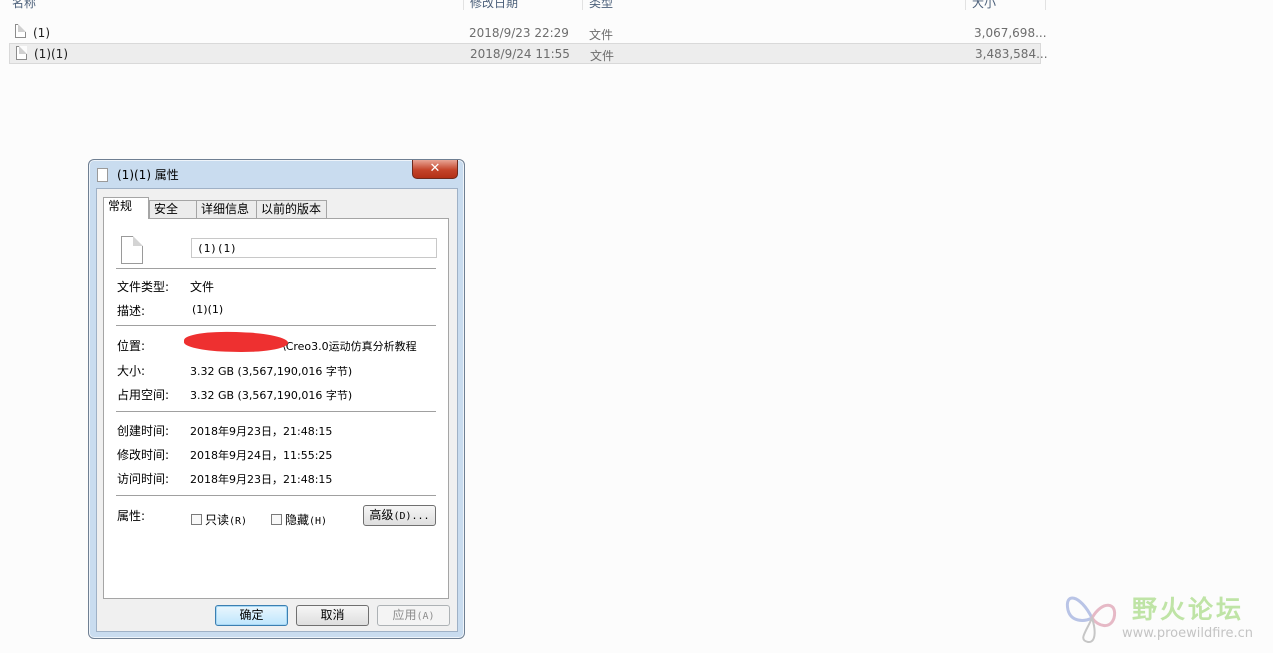 Image resolution: width=1273 pixels, height=653 pixels. Describe the element at coordinates (381, 515) in the screenshot. I see `advanced-label: 高级` at that location.